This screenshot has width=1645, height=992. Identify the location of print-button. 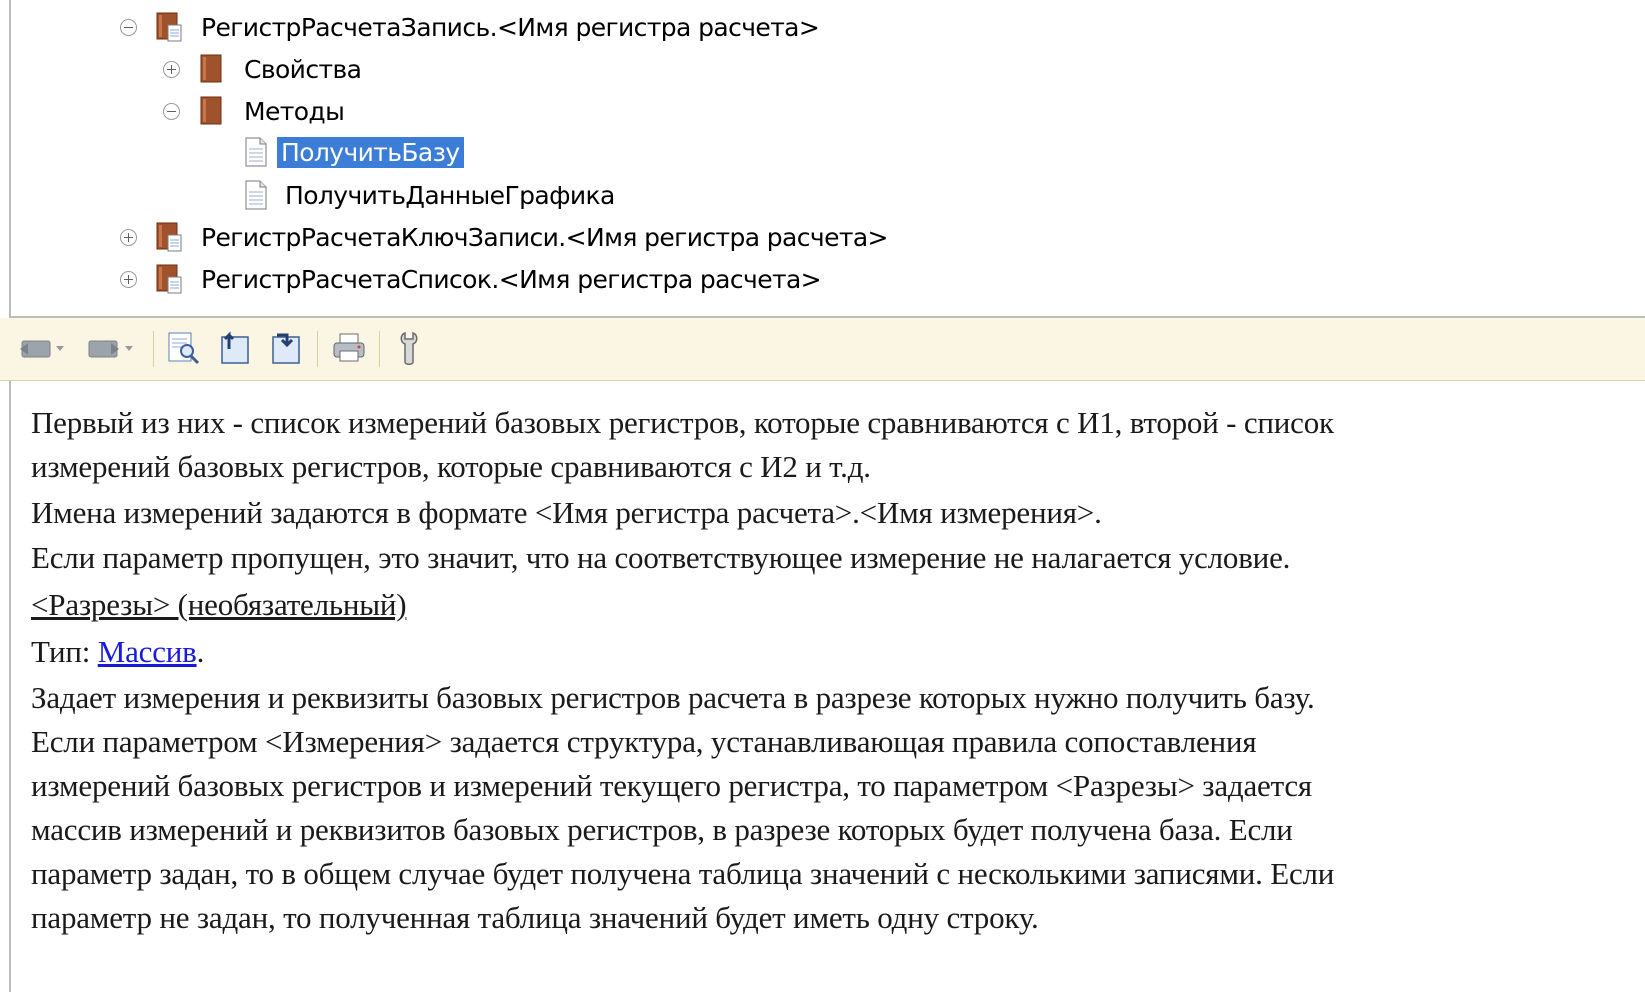
(349, 348).